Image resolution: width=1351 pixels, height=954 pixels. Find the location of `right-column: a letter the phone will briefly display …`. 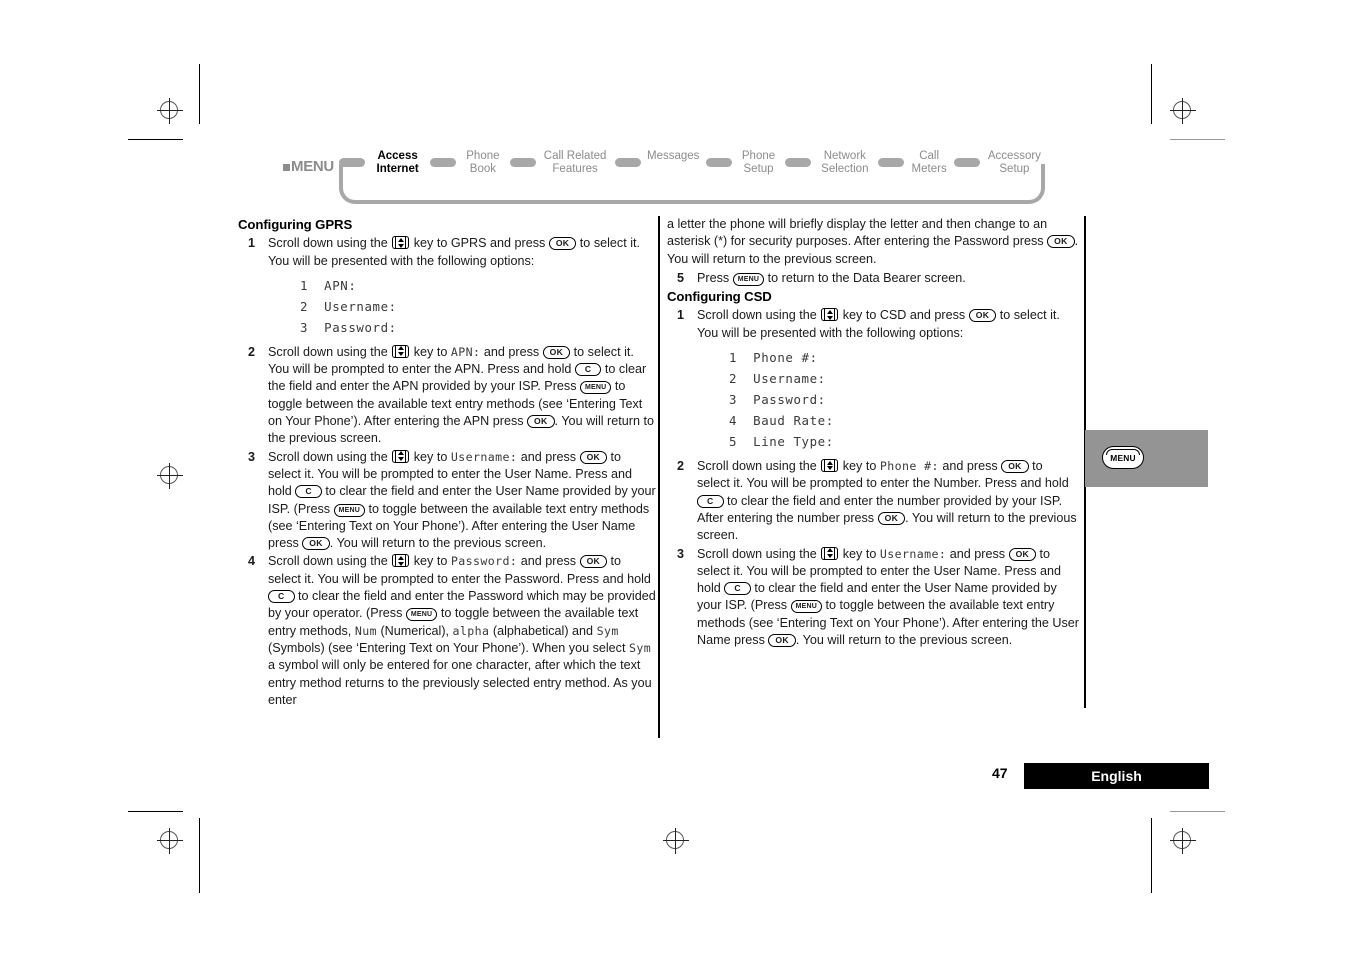

right-column: a letter the phone will briefly display … is located at coordinates (873, 433).